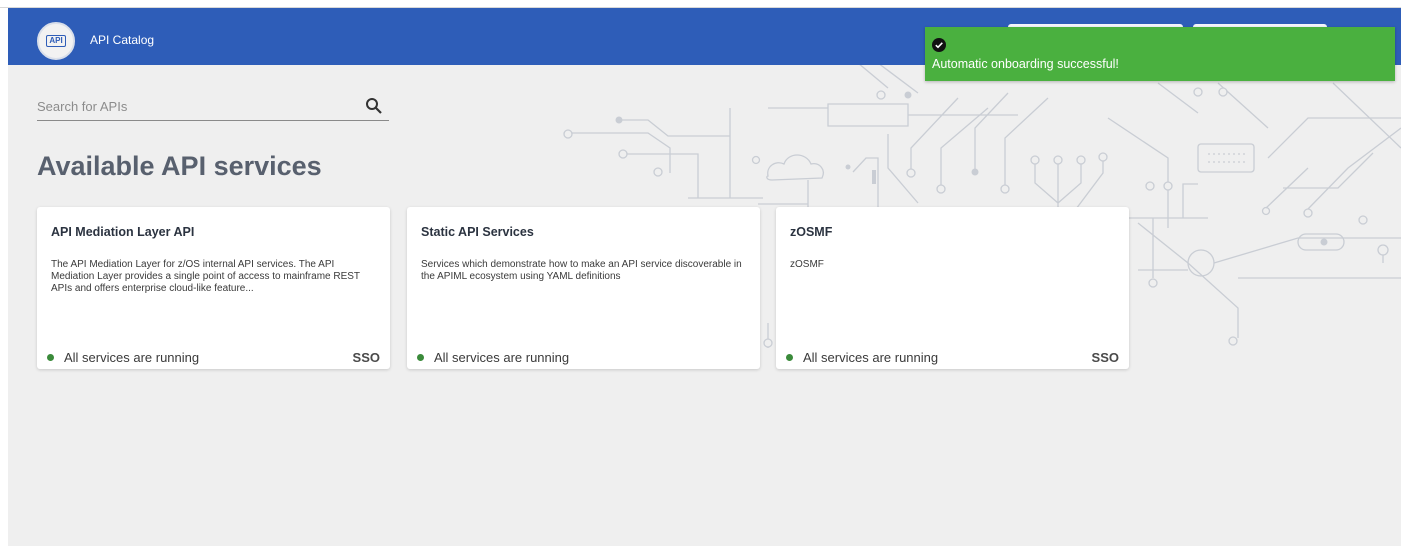 This screenshot has width=1401, height=546. I want to click on toast-message: Automatic onboarding successful!, so click(1025, 64).